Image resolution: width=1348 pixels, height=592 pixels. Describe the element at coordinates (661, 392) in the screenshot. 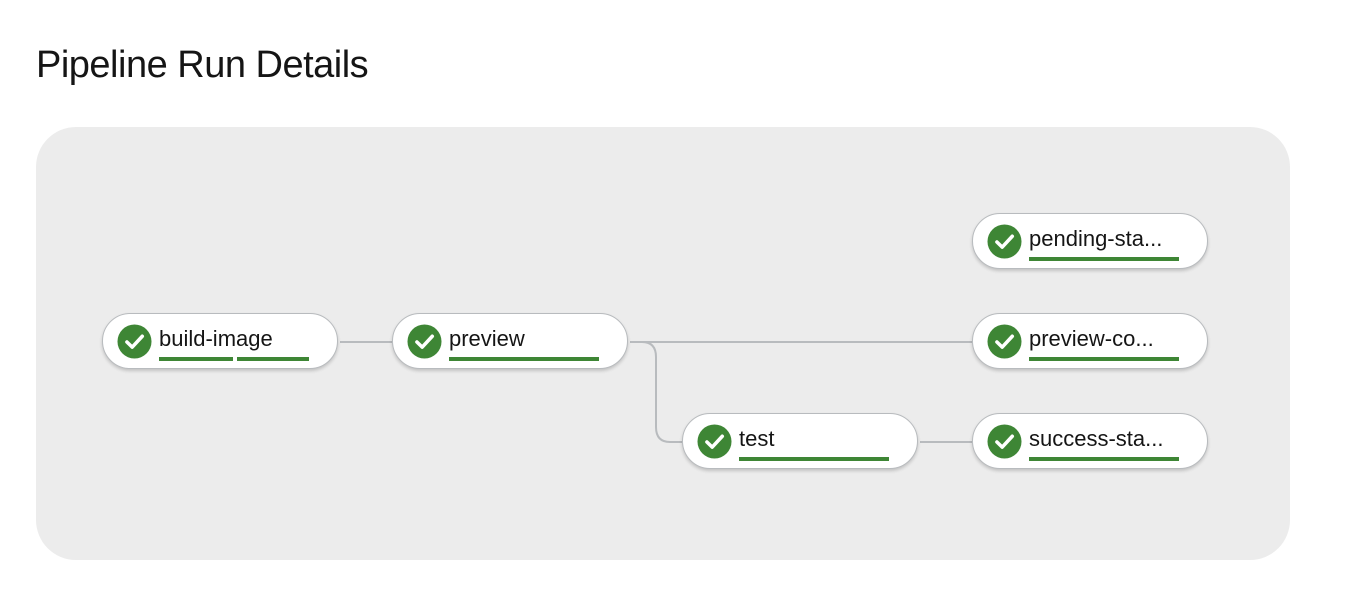

I see `edge-preview-to-test` at that location.